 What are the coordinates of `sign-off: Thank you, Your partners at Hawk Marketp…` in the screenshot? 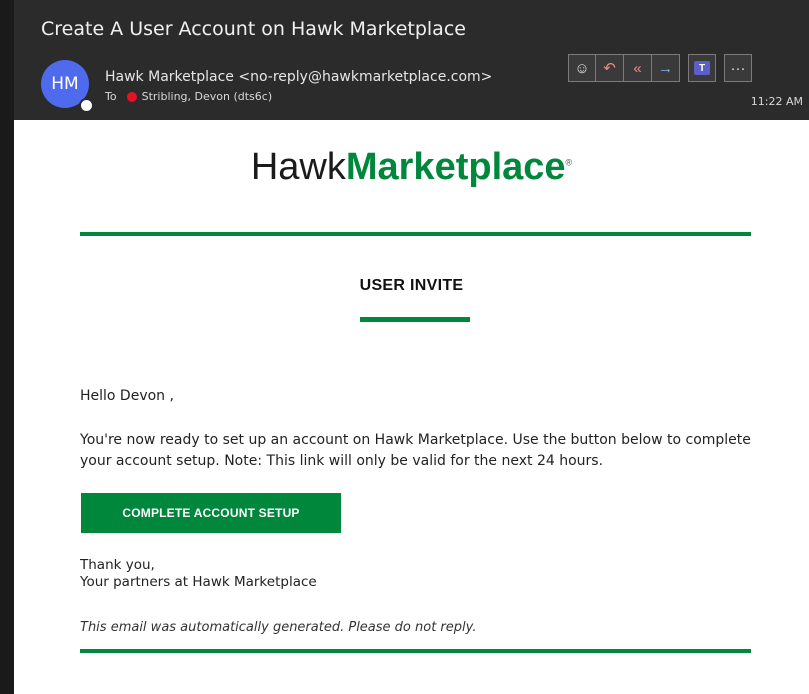 It's located at (198, 574).